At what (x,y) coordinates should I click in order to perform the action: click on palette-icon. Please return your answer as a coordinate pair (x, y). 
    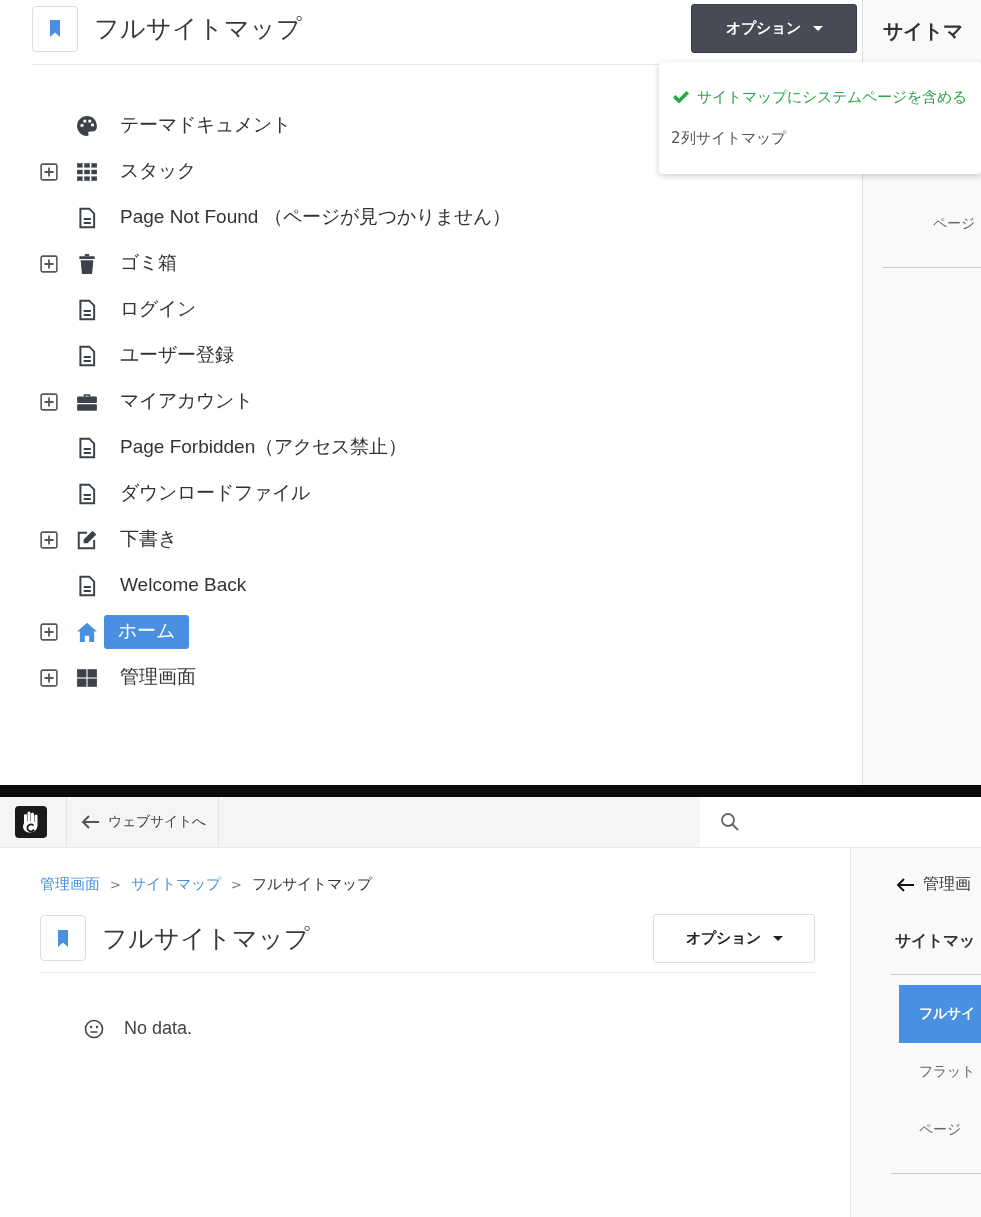
    Looking at the image, I should click on (87, 126).